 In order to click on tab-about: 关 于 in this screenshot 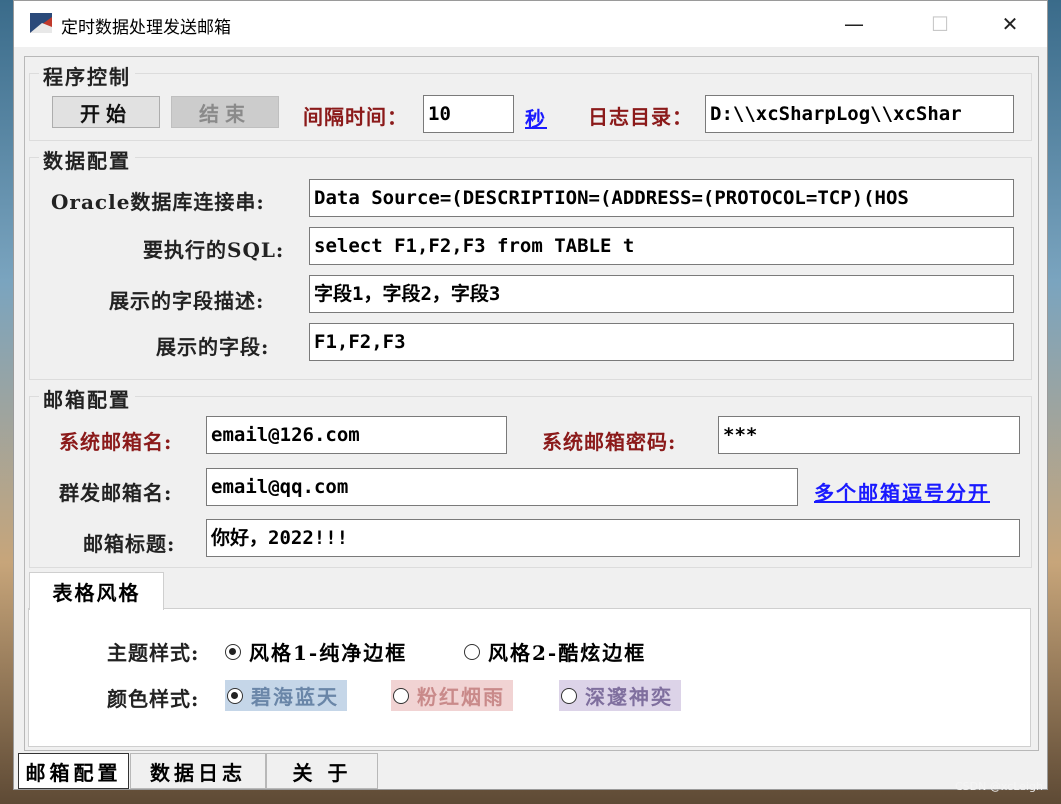, I will do `click(322, 771)`.